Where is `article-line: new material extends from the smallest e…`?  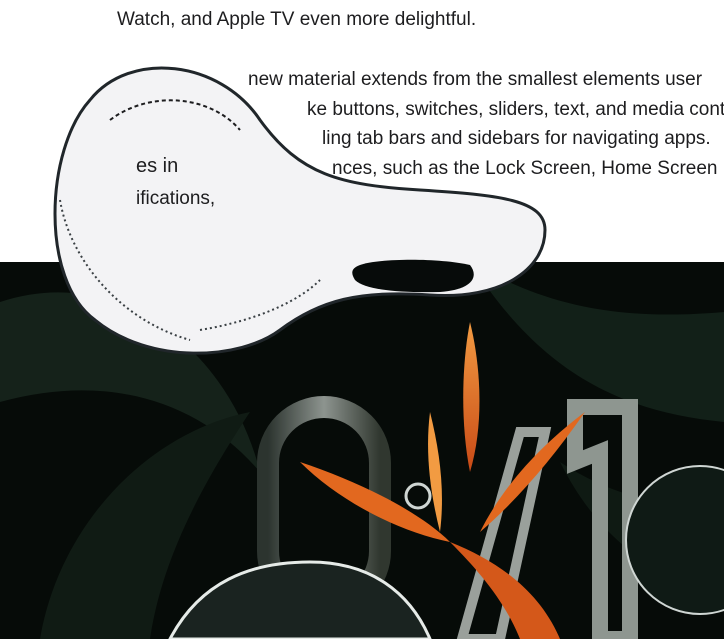
article-line: new material extends from the smallest e… is located at coordinates (475, 79).